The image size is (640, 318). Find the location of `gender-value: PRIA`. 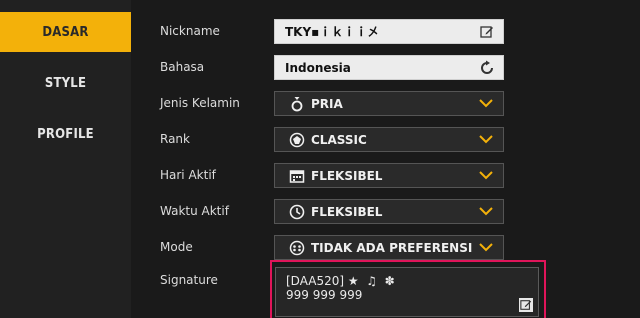

gender-value: PRIA is located at coordinates (327, 103).